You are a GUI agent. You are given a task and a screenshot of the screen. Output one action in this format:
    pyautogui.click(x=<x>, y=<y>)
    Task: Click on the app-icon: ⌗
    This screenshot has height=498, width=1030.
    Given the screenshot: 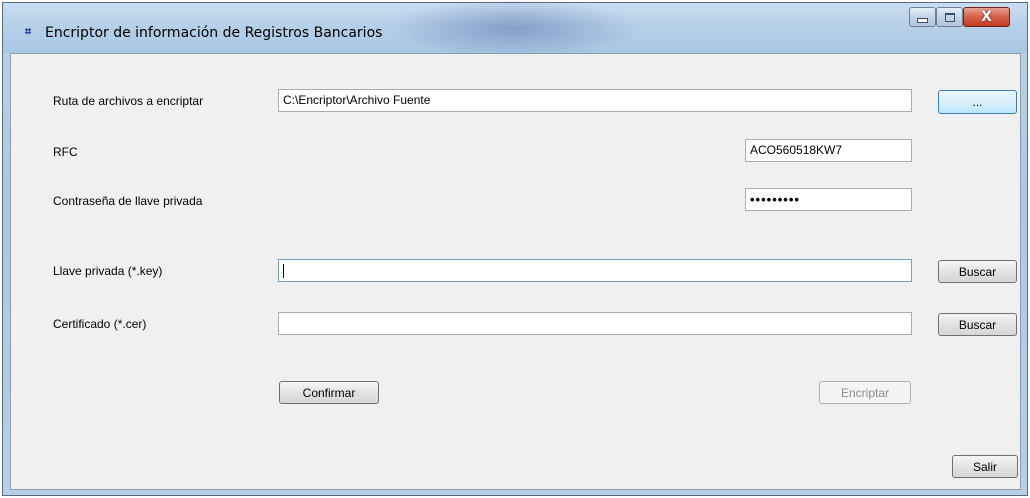 What is the action you would take?
    pyautogui.click(x=28, y=31)
    